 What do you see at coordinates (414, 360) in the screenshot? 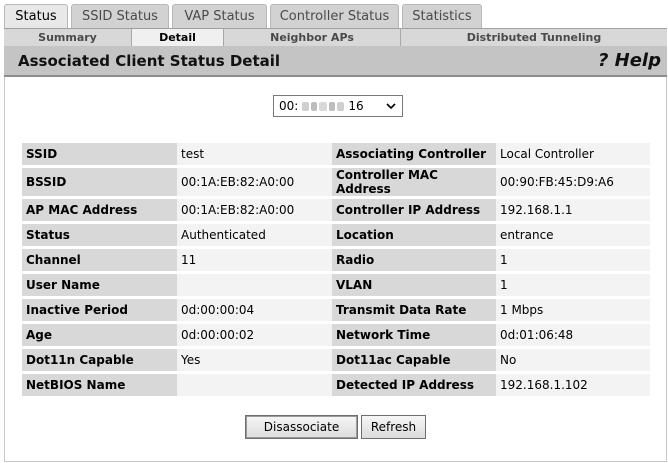
I see `field-label: Dot11ac Capable` at bounding box center [414, 360].